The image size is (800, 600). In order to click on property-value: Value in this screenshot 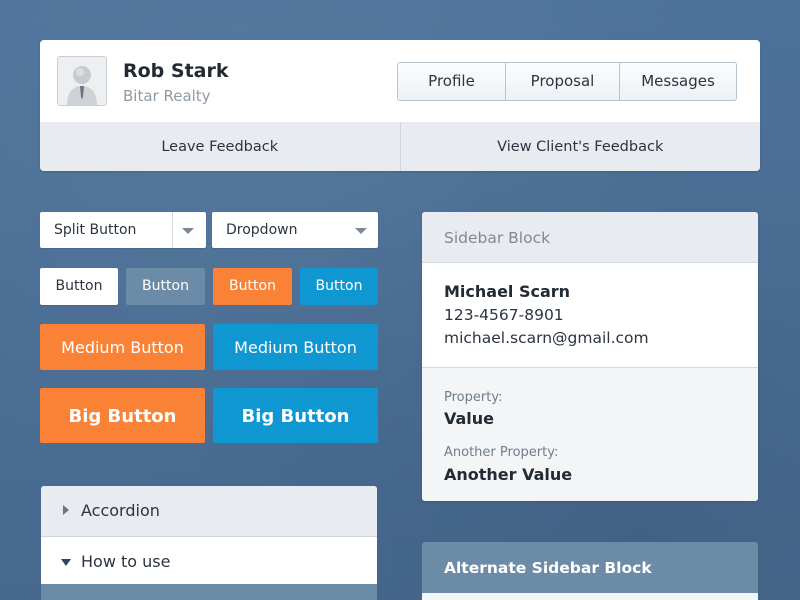, I will do `click(469, 418)`.